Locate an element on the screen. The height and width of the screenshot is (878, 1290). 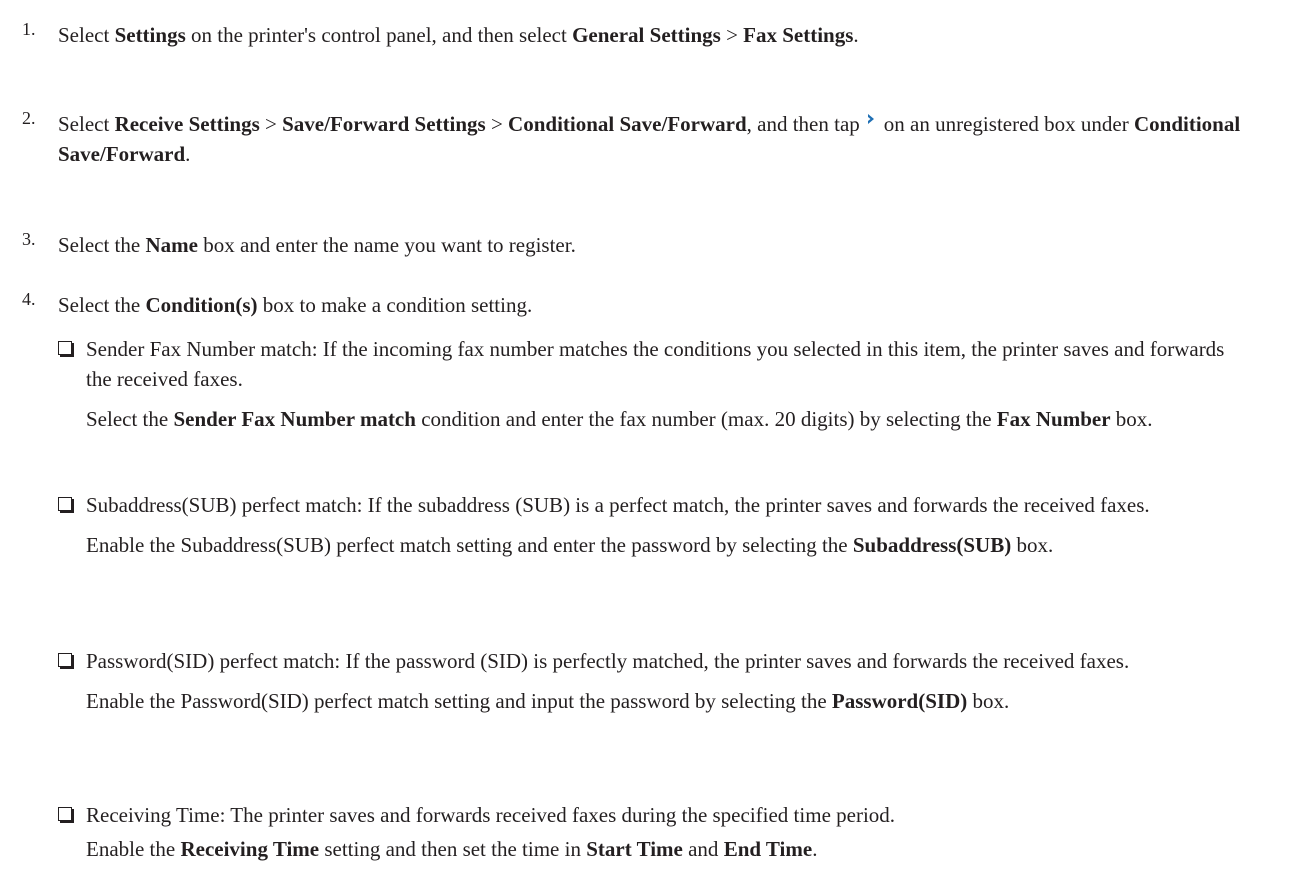
text-run: , and then tap is located at coordinates (803, 124).